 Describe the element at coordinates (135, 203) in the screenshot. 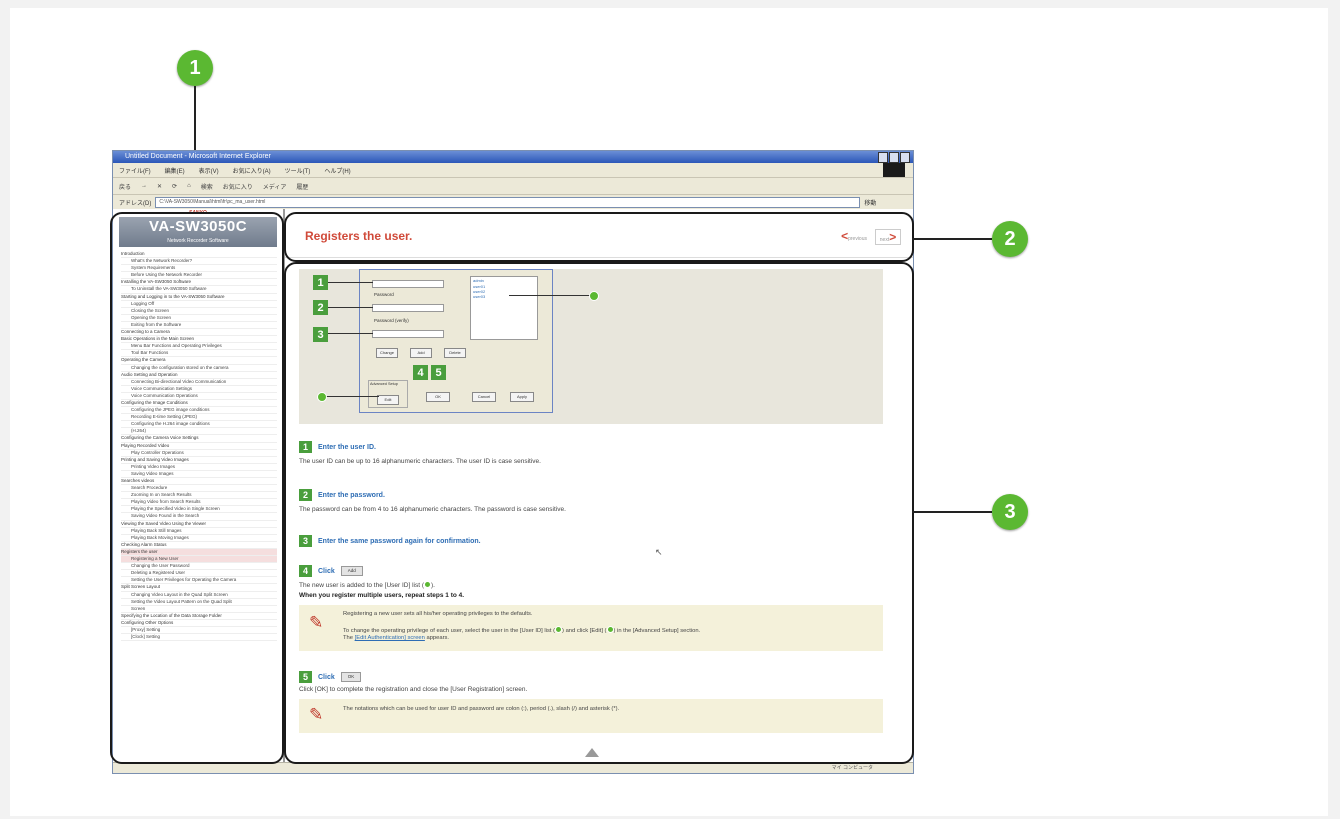

I see `address-label: アドレス(D)` at that location.